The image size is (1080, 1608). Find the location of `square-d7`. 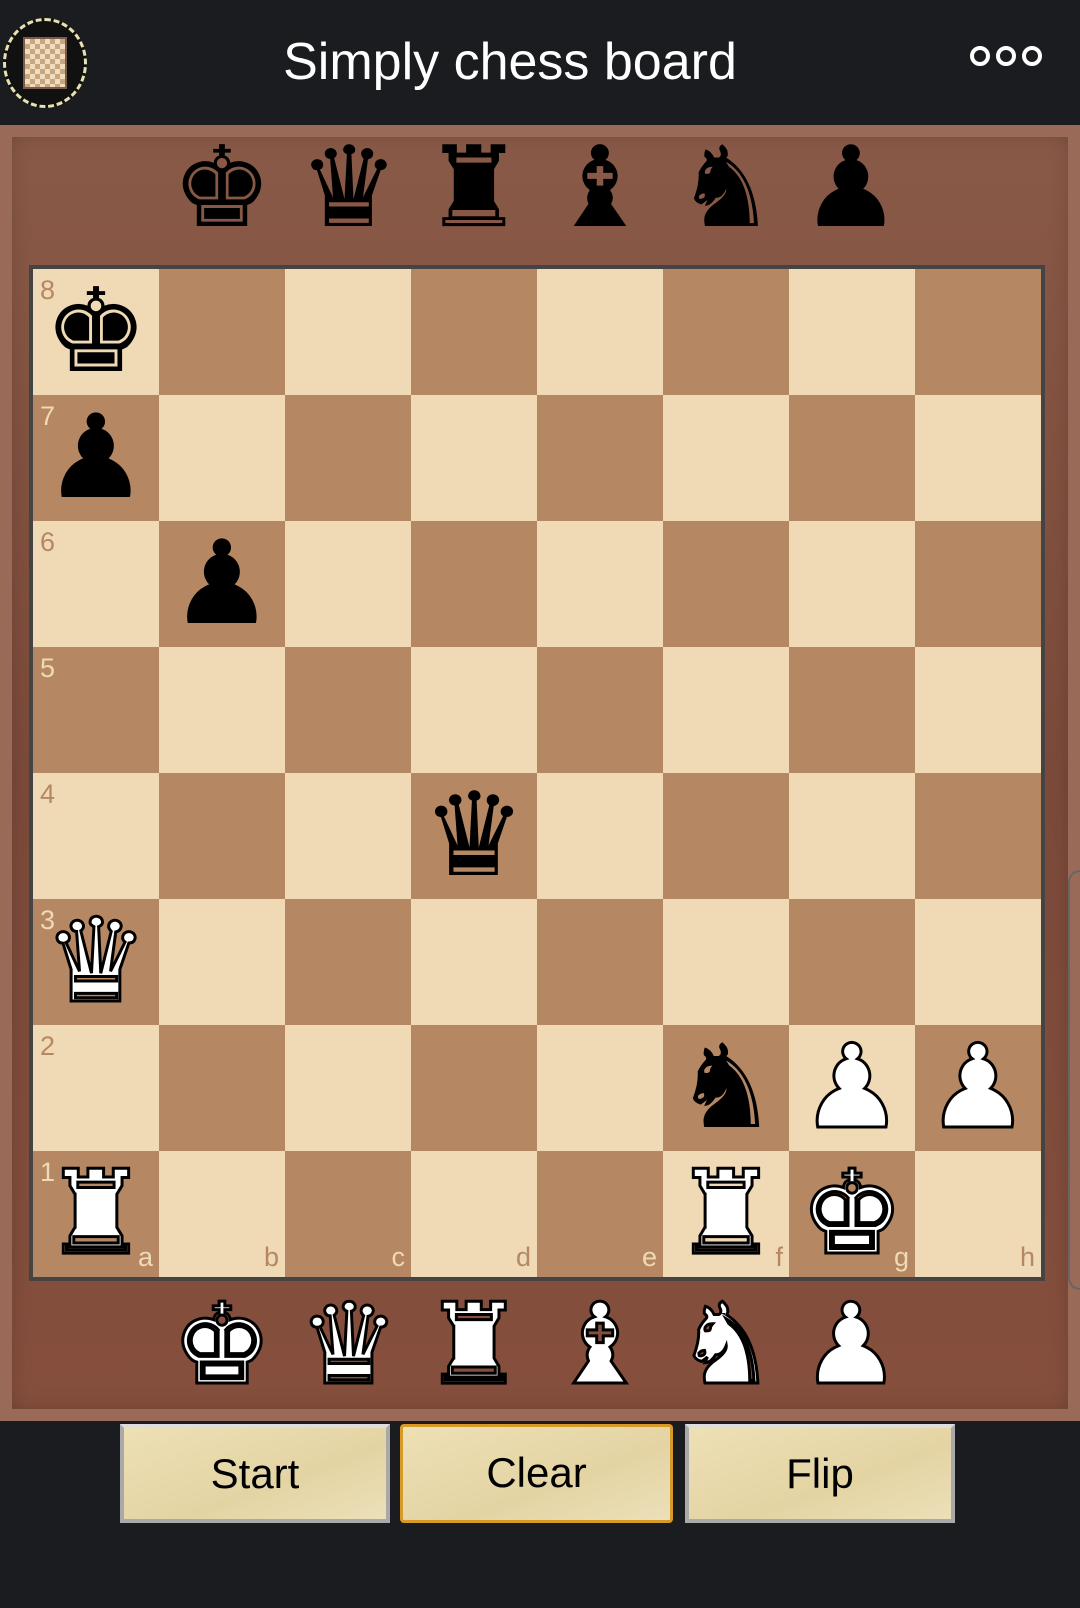

square-d7 is located at coordinates (474, 458).